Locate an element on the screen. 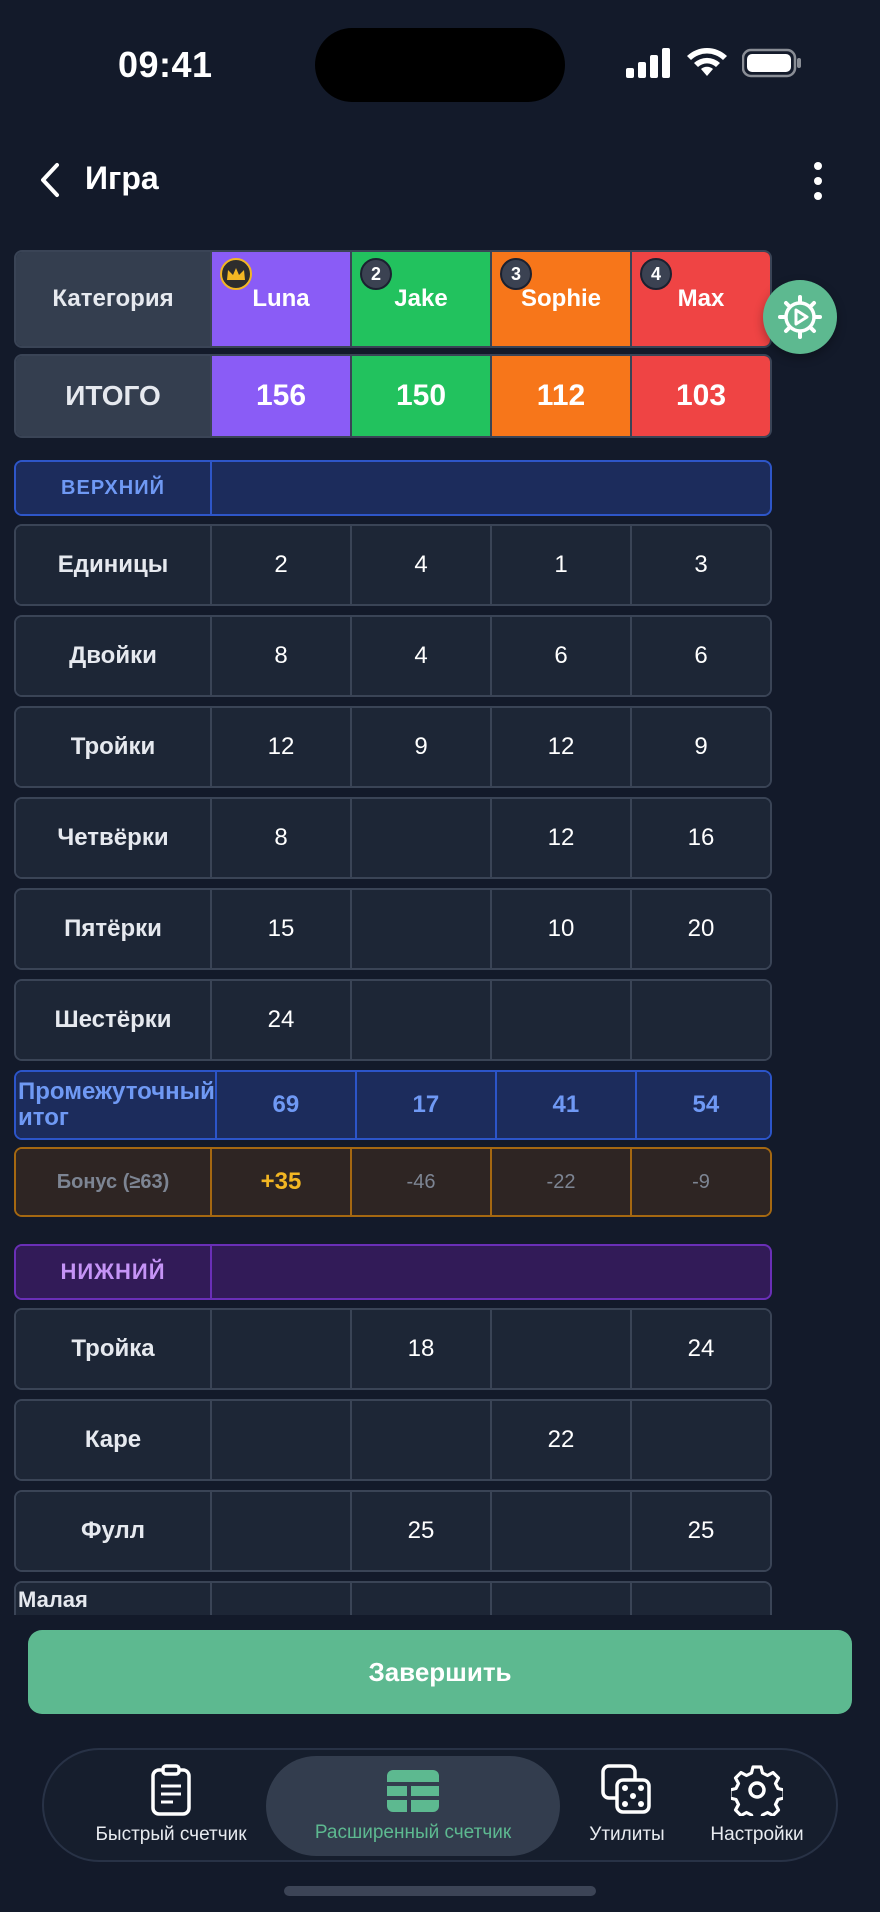  tab-utilities: Утилиты is located at coordinates (627, 1805).